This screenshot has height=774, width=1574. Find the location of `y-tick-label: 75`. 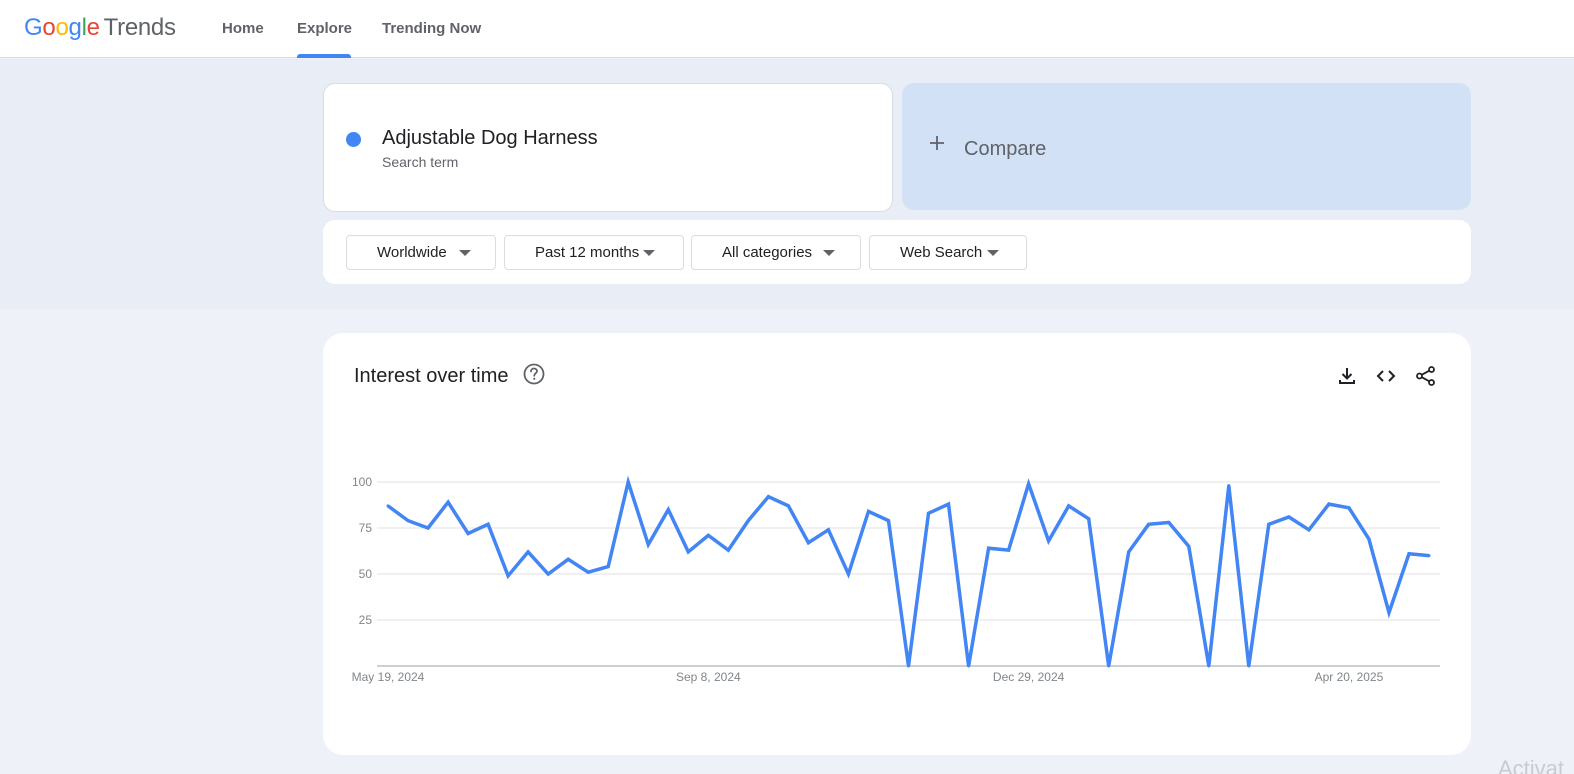

y-tick-label: 75 is located at coordinates (366, 528).